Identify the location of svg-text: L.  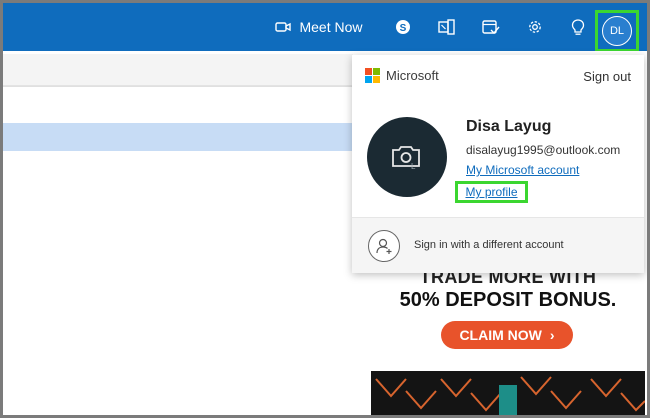
(413, 166).